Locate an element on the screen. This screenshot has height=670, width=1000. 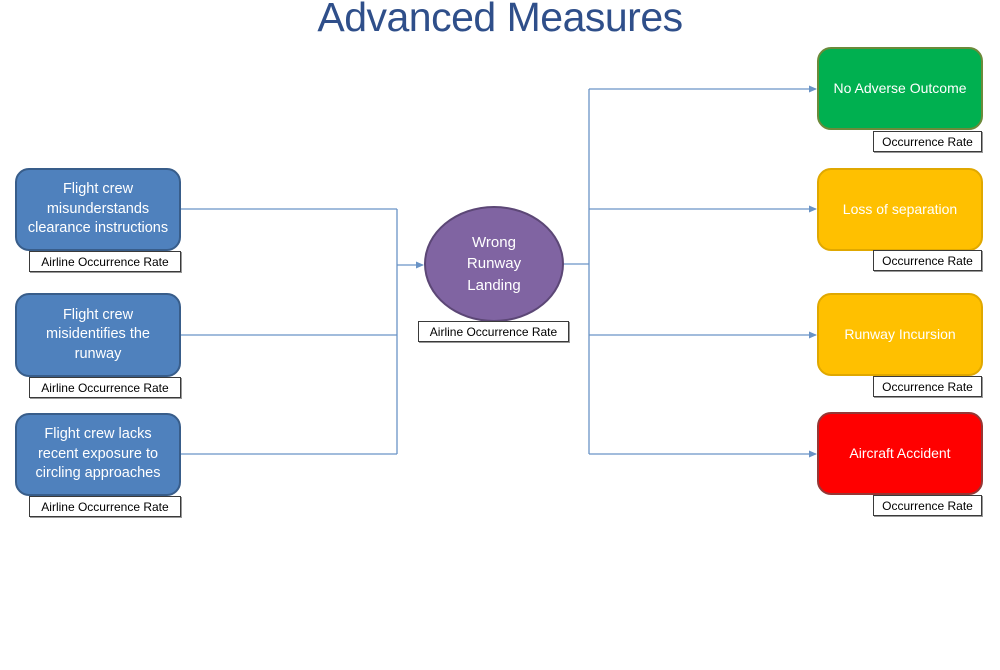
cause-box: Flight crew misidentifies the runway is located at coordinates (98, 335).